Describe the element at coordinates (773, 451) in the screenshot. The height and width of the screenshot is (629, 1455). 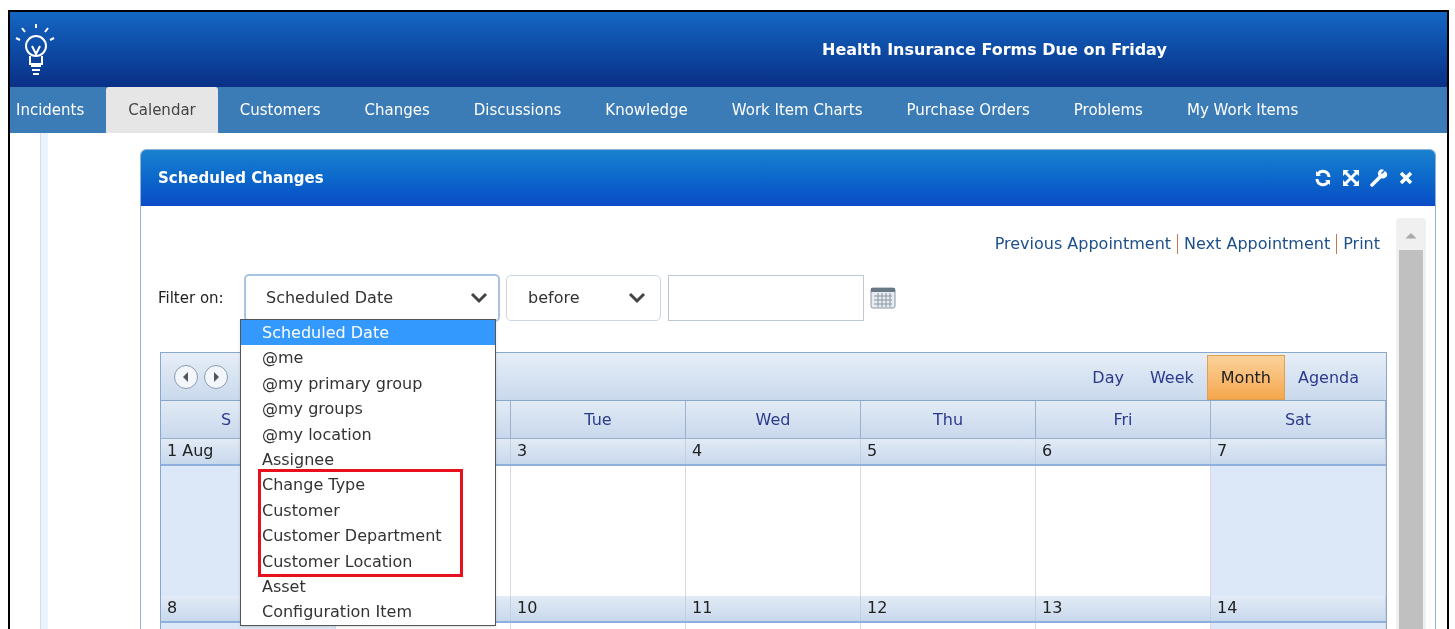
I see `date-header: 4` at that location.